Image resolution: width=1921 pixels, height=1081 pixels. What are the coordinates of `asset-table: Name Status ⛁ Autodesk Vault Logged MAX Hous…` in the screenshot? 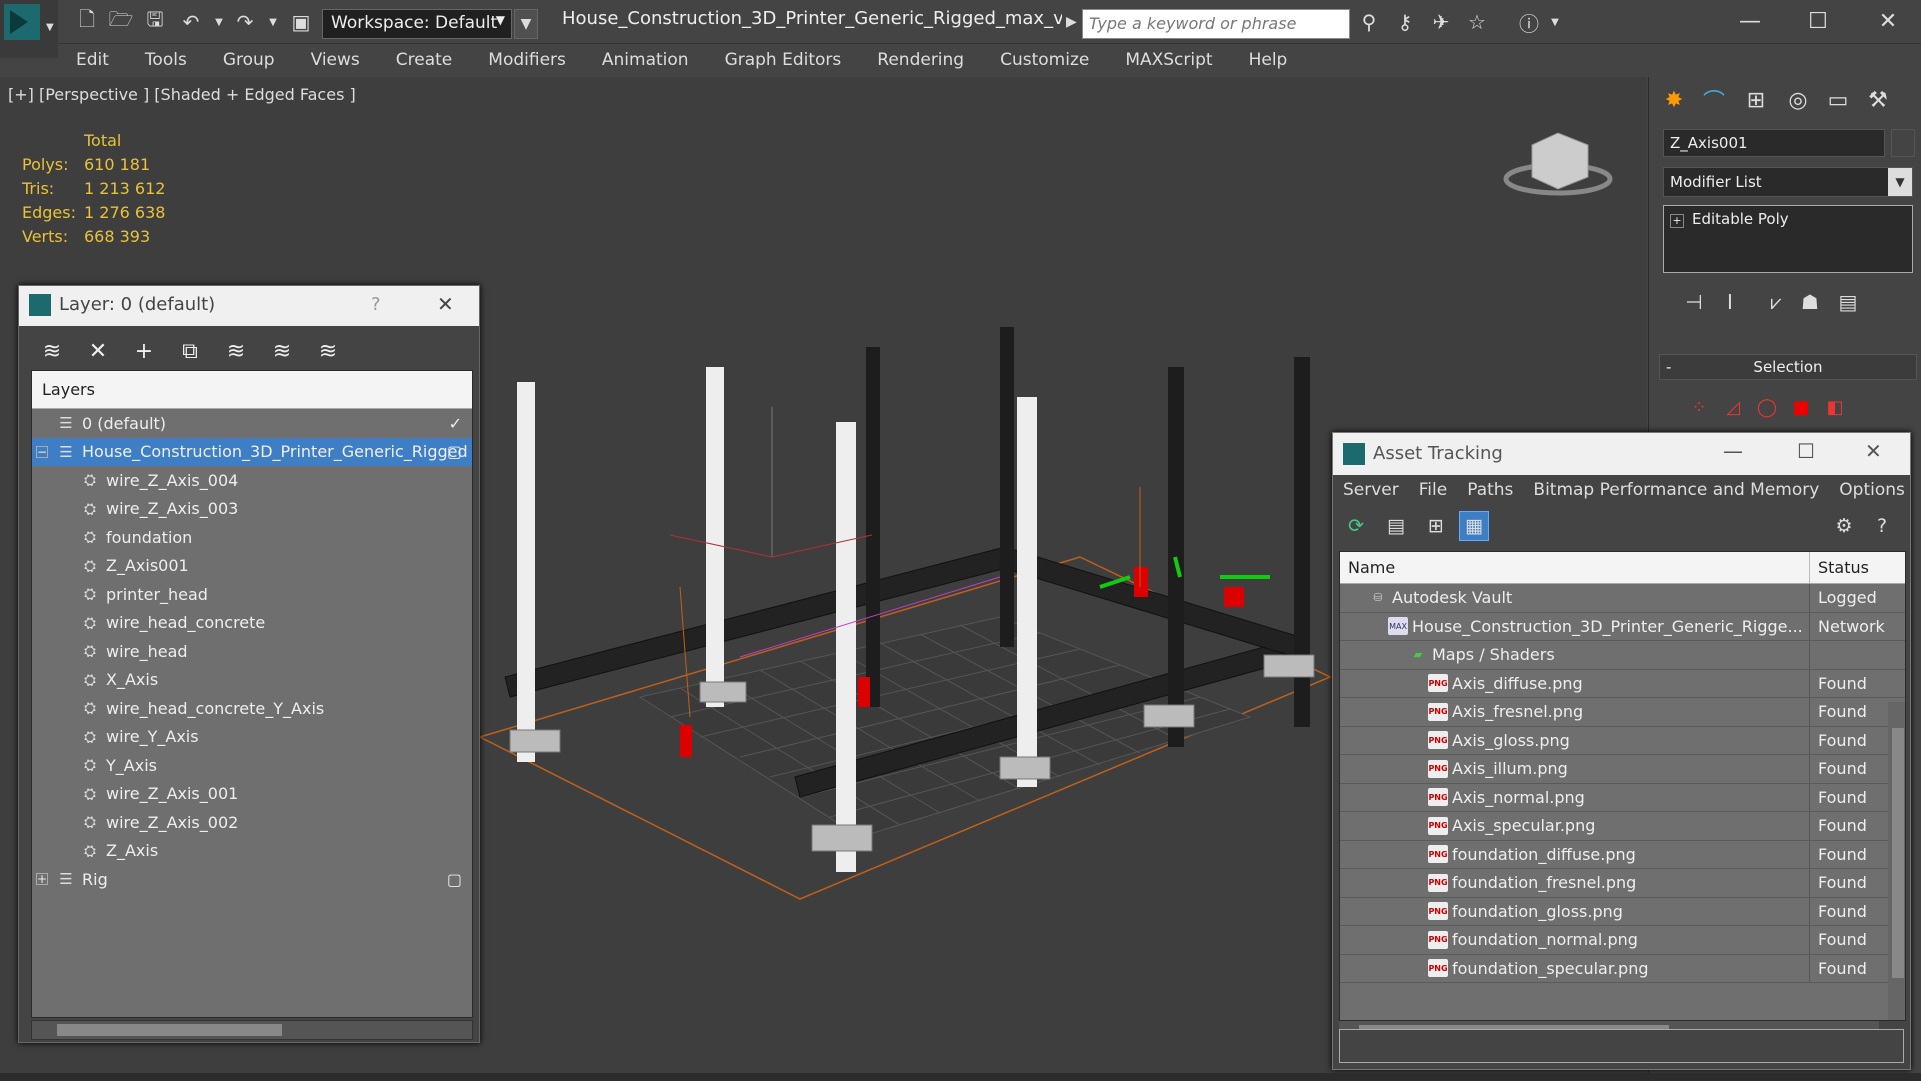 It's located at (1622, 786).